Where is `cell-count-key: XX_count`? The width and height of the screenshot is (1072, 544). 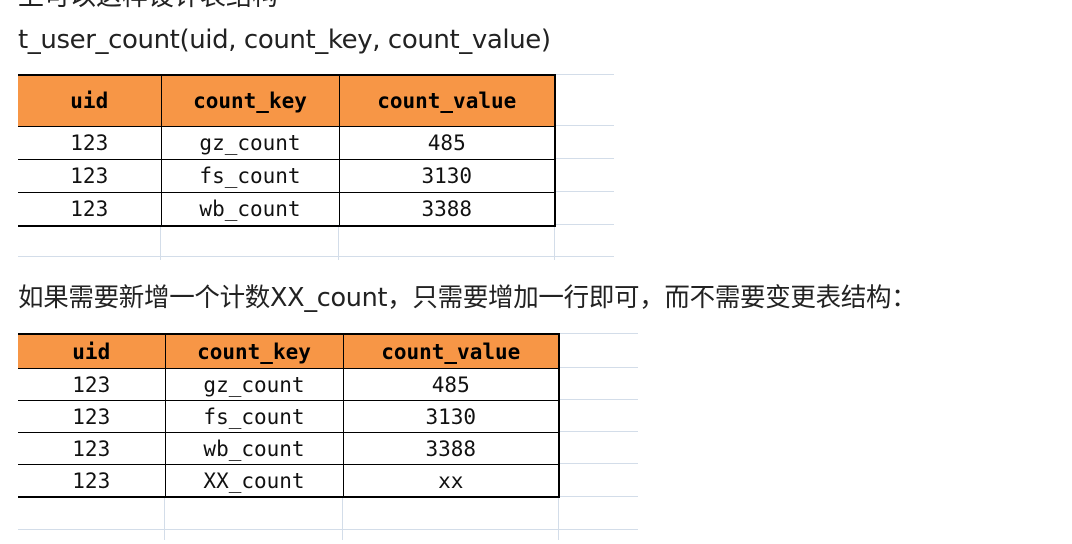
cell-count-key: XX_count is located at coordinates (254, 480).